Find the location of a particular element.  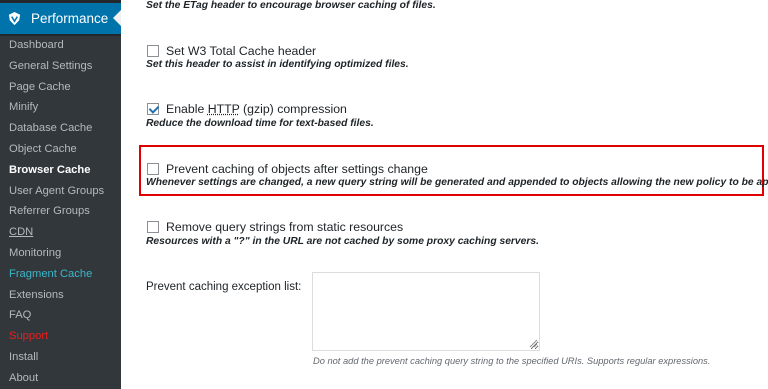

exception-list-label: Prevent caching exception list: is located at coordinates (224, 287).